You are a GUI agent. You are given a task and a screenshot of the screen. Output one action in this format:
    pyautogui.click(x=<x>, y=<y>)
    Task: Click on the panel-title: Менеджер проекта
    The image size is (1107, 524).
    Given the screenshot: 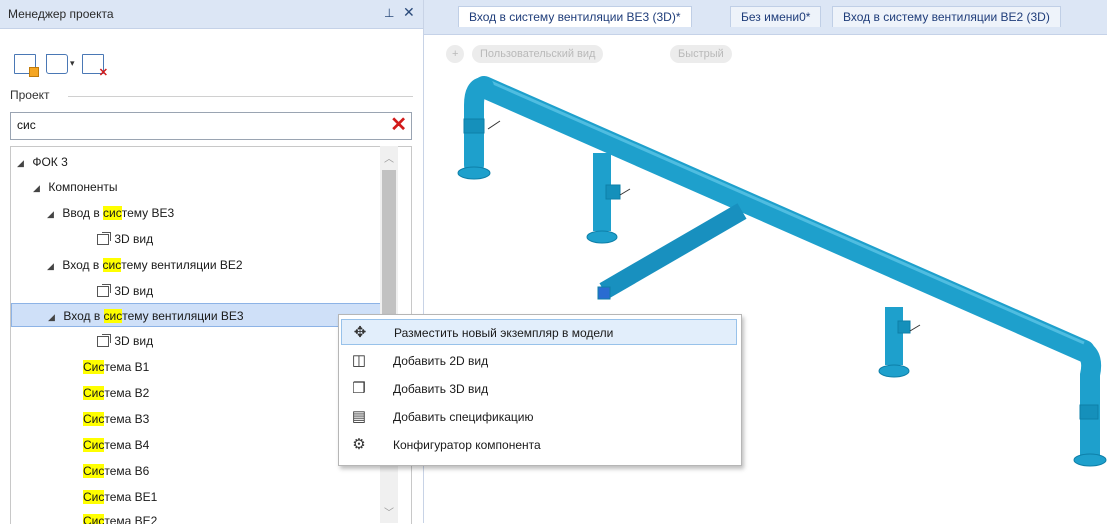 What is the action you would take?
    pyautogui.click(x=61, y=14)
    